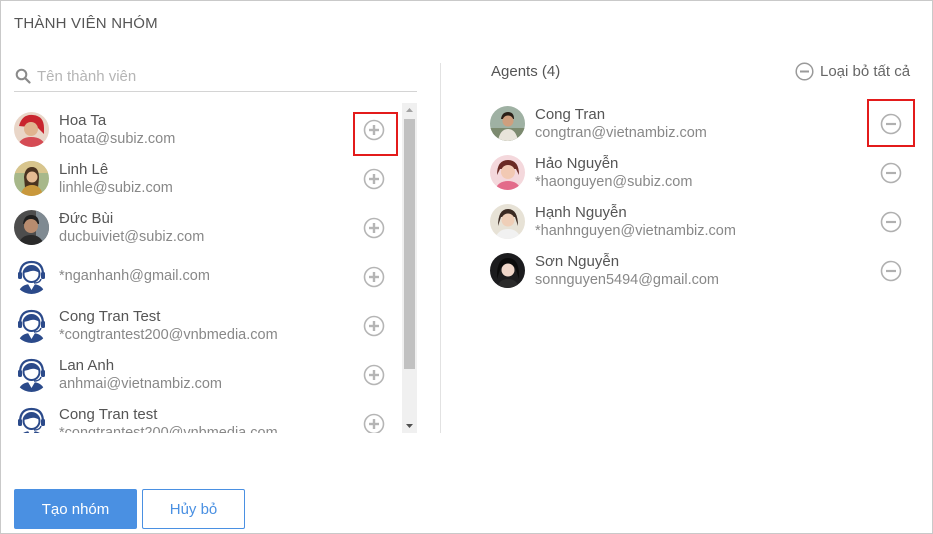 Image resolution: width=933 pixels, height=534 pixels. I want to click on member-name: Cong Tran Test, so click(110, 316).